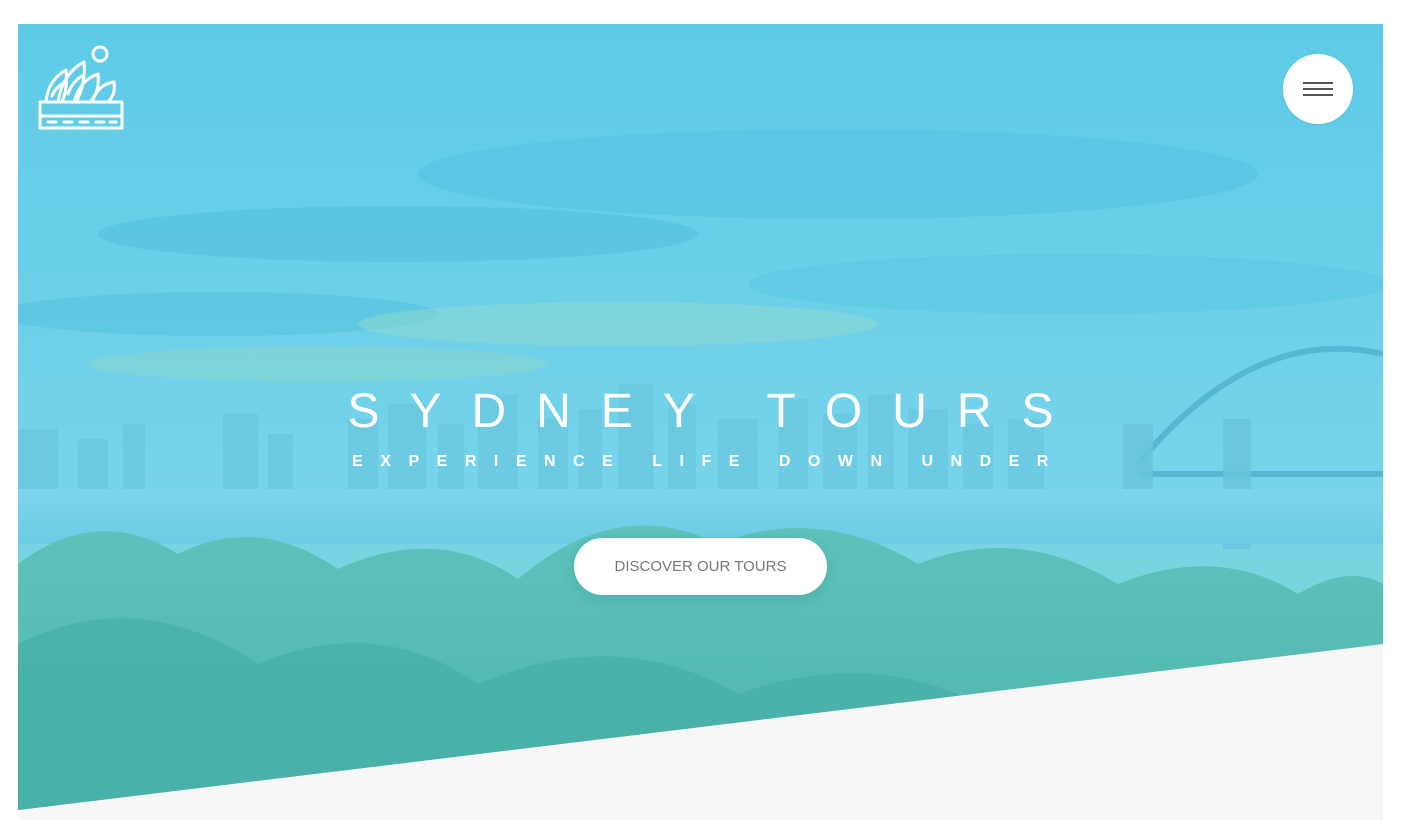 Image resolution: width=1402 pixels, height=820 pixels. I want to click on hero-text-box: SYDNEY TOURS EXPERIENCE LIFE DOWN UNDER, so click(700, 428).